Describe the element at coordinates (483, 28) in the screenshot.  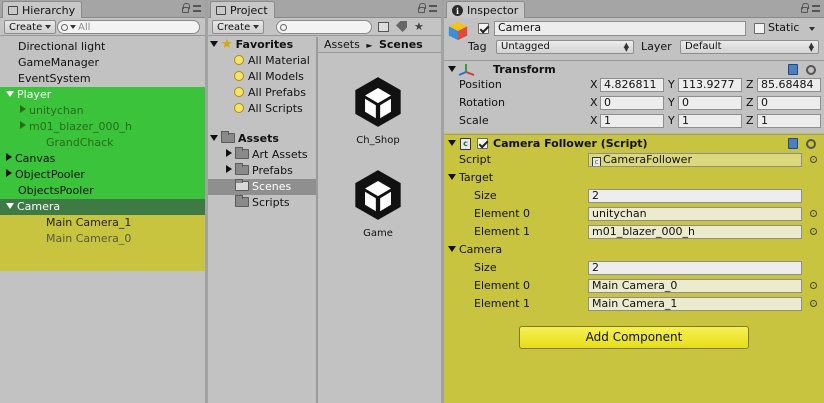
I see `active-checkbox` at that location.